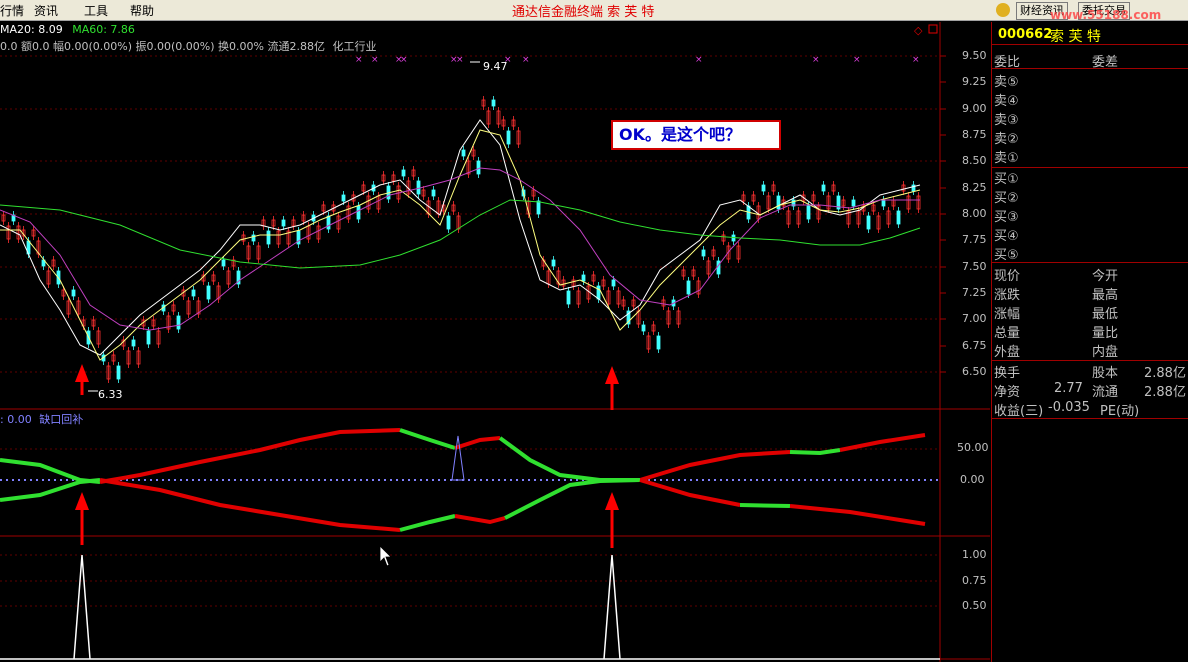  I want to click on capital-label: 股本, so click(1105, 373).